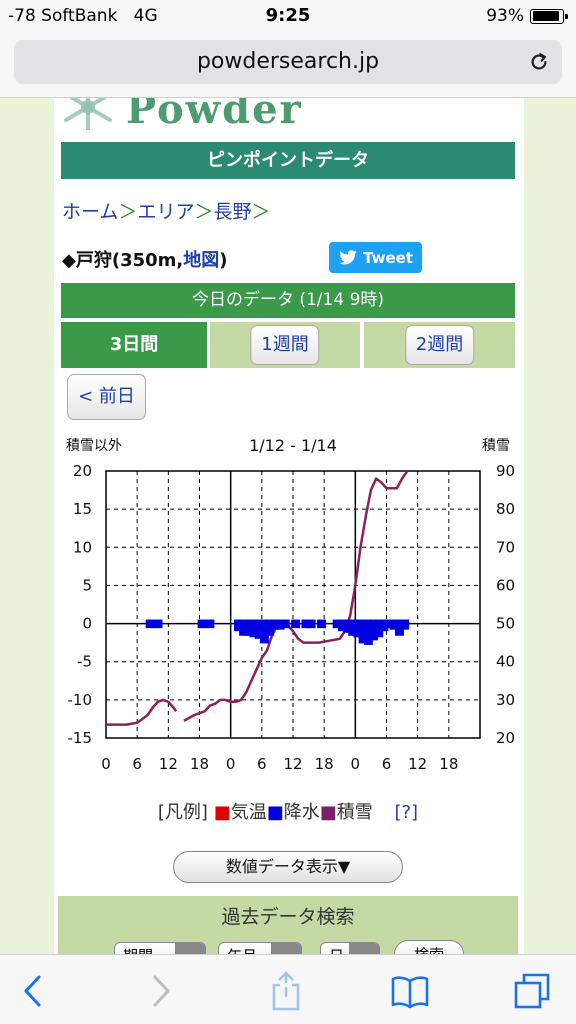  What do you see at coordinates (348, 256) in the screenshot?
I see `twitter-bird-icon` at bounding box center [348, 256].